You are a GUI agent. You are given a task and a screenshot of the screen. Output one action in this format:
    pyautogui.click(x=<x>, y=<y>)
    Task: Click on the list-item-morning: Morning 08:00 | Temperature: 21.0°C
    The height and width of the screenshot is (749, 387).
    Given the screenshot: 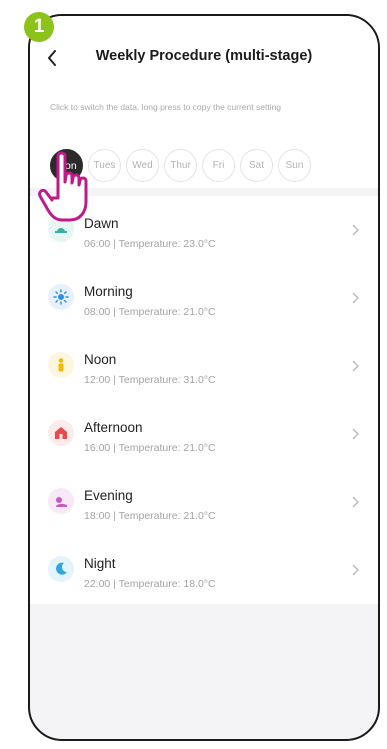 What is the action you would take?
    pyautogui.click(x=204, y=298)
    